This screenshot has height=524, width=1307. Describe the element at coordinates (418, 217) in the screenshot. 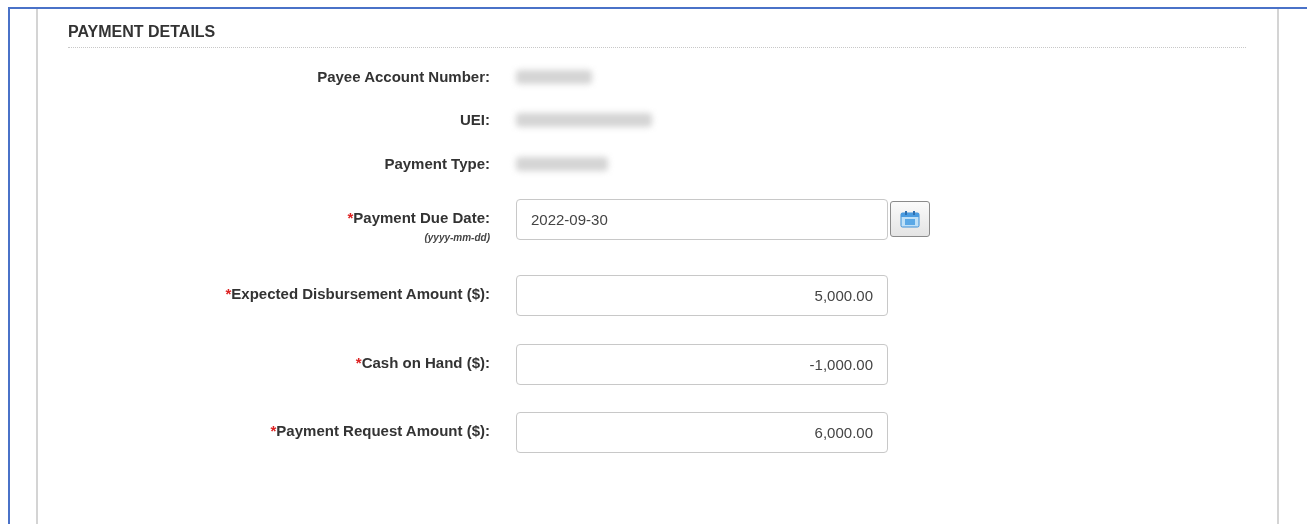

I see `field-label: *Payment Due Date:` at that location.